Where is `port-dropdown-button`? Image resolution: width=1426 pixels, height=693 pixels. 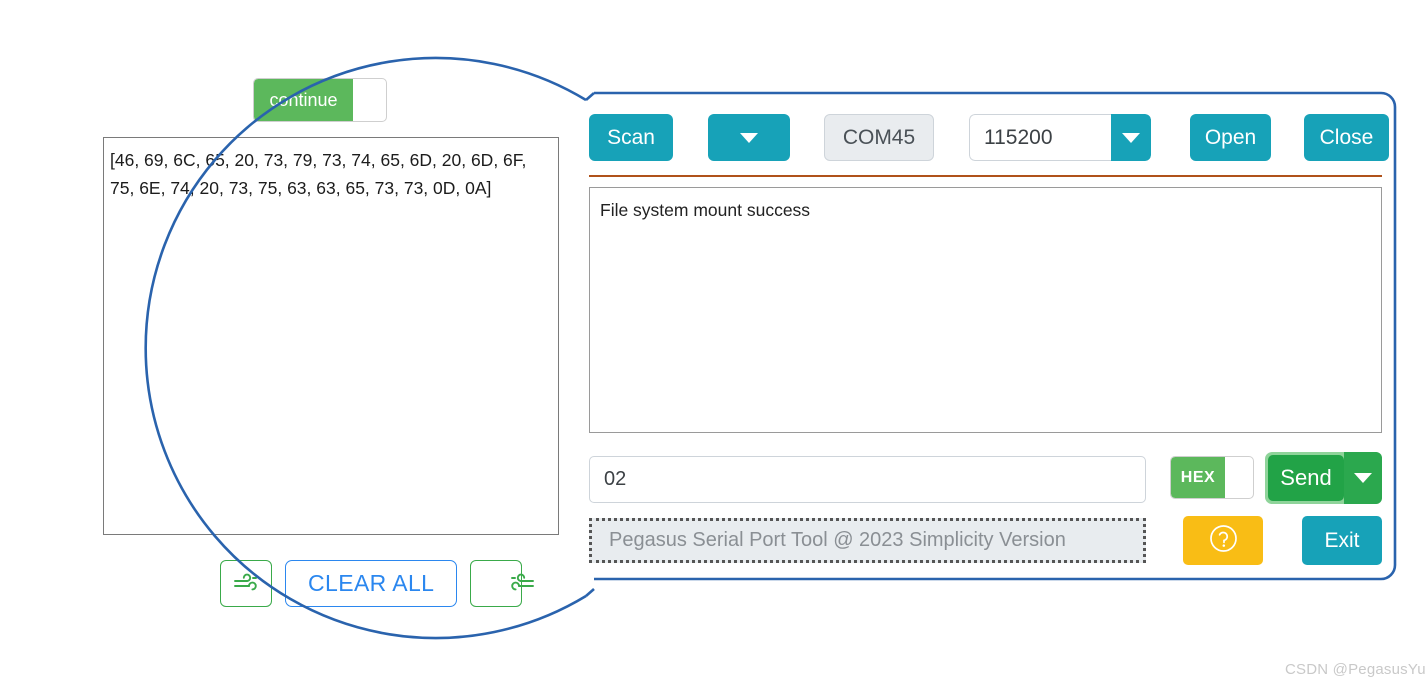
port-dropdown-button is located at coordinates (749, 137).